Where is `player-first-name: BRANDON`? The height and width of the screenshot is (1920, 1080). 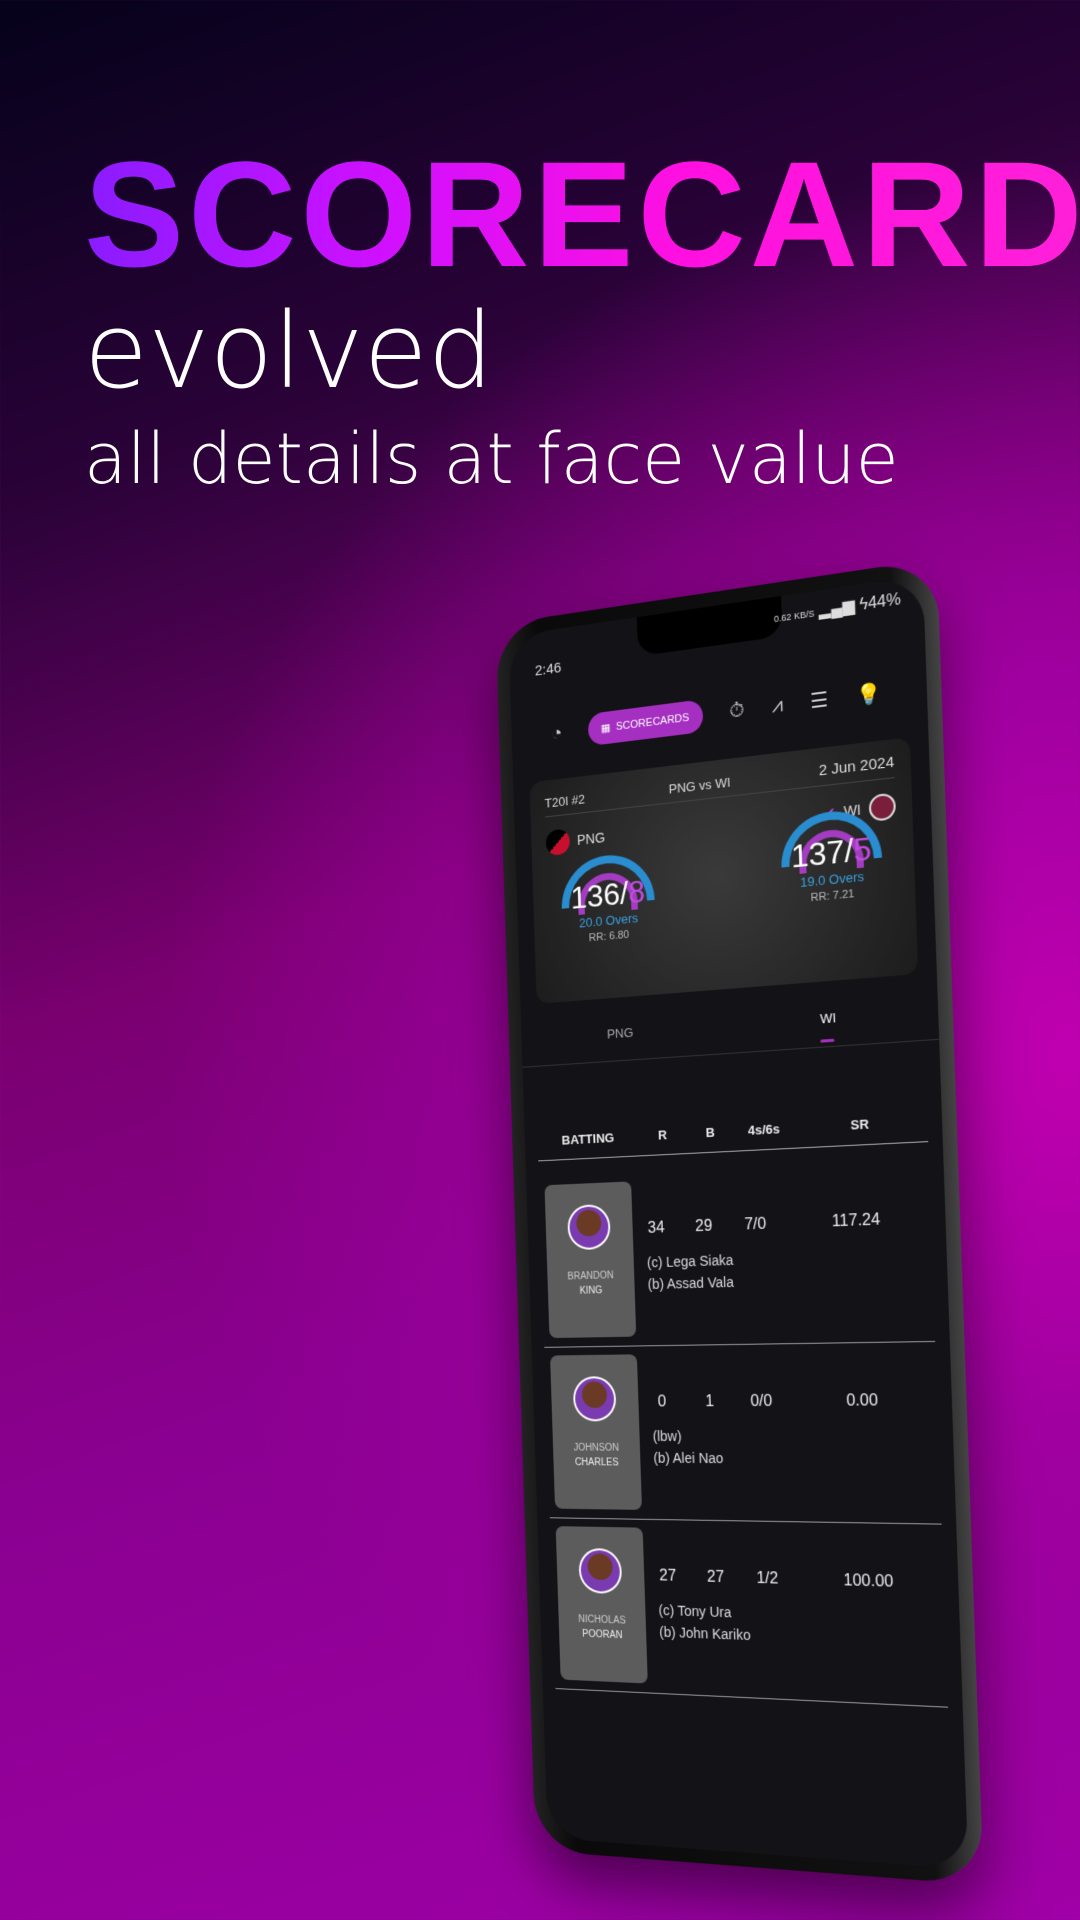 player-first-name: BRANDON is located at coordinates (590, 1276).